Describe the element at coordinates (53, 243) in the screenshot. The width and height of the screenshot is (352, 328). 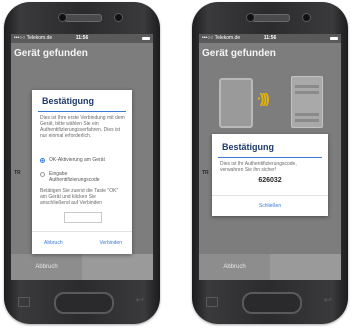
I see `cancel-button: Abbruch` at that location.